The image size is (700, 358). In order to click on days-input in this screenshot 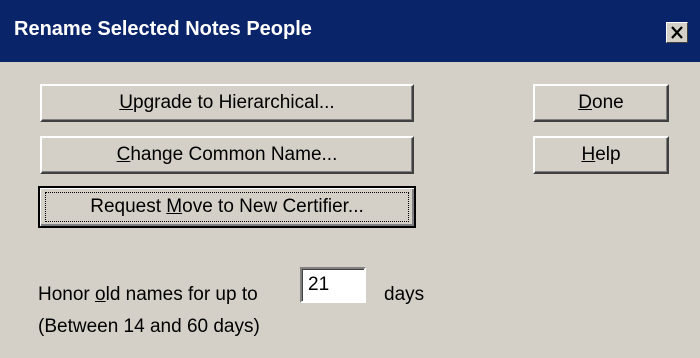, I will do `click(333, 285)`.